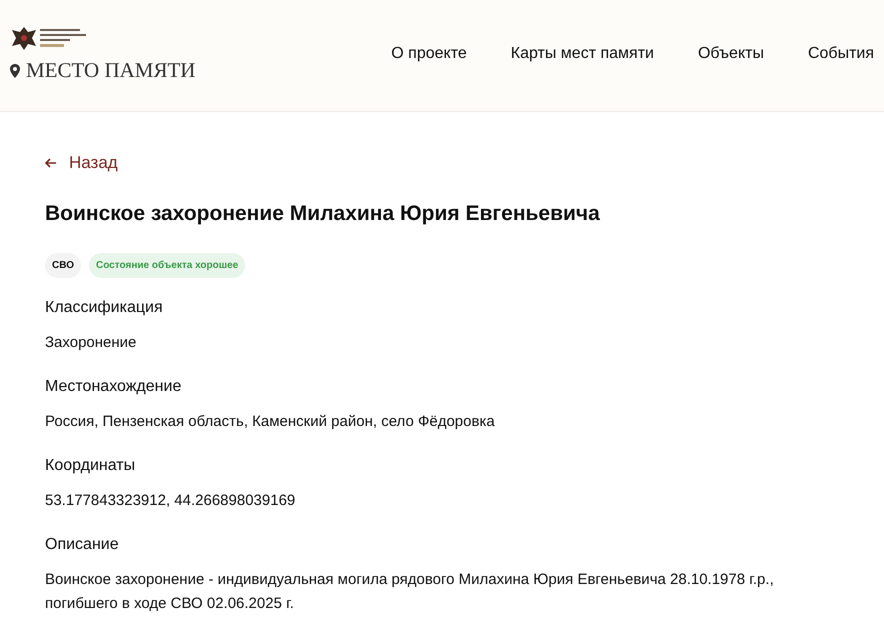 This screenshot has width=884, height=621. Describe the element at coordinates (111, 70) in the screenshot. I see `site-name: МЕСТО ПАМЯТИ` at that location.